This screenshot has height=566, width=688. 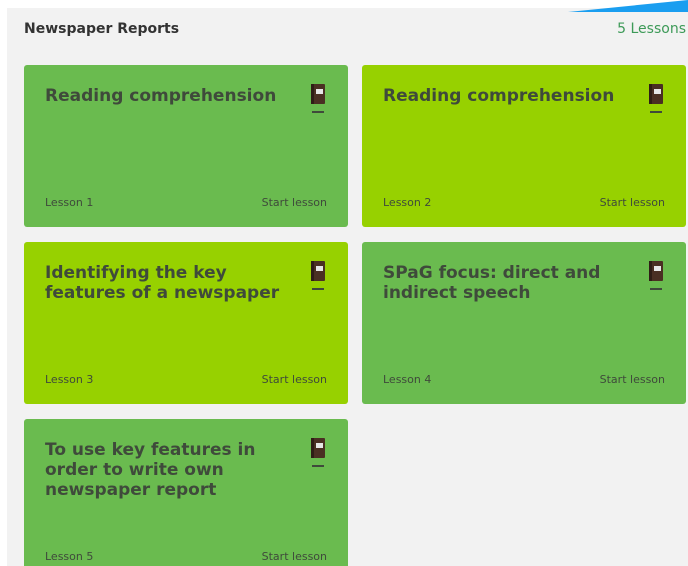 What do you see at coordinates (69, 202) in the screenshot?
I see `lesson-number: Lesson 1` at bounding box center [69, 202].